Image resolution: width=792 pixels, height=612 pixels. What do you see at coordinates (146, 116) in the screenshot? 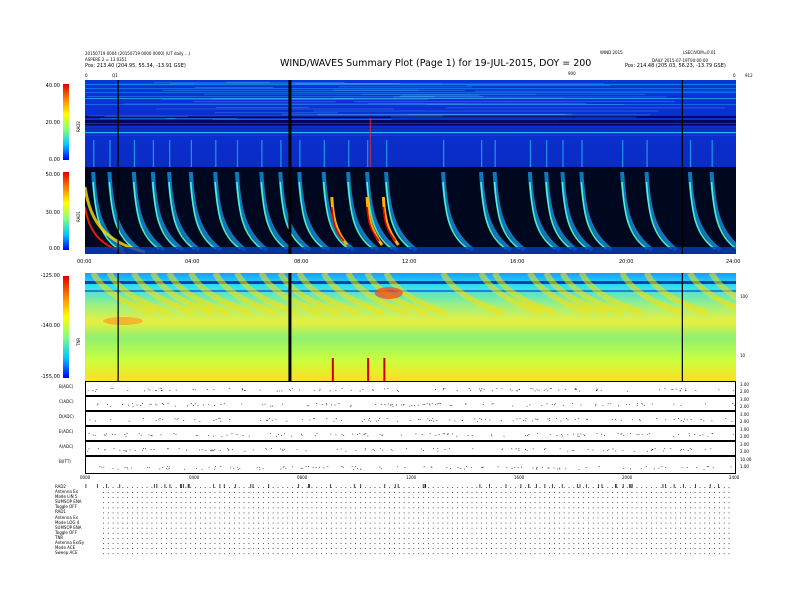
I see `rad2-streak` at bounding box center [146, 116].